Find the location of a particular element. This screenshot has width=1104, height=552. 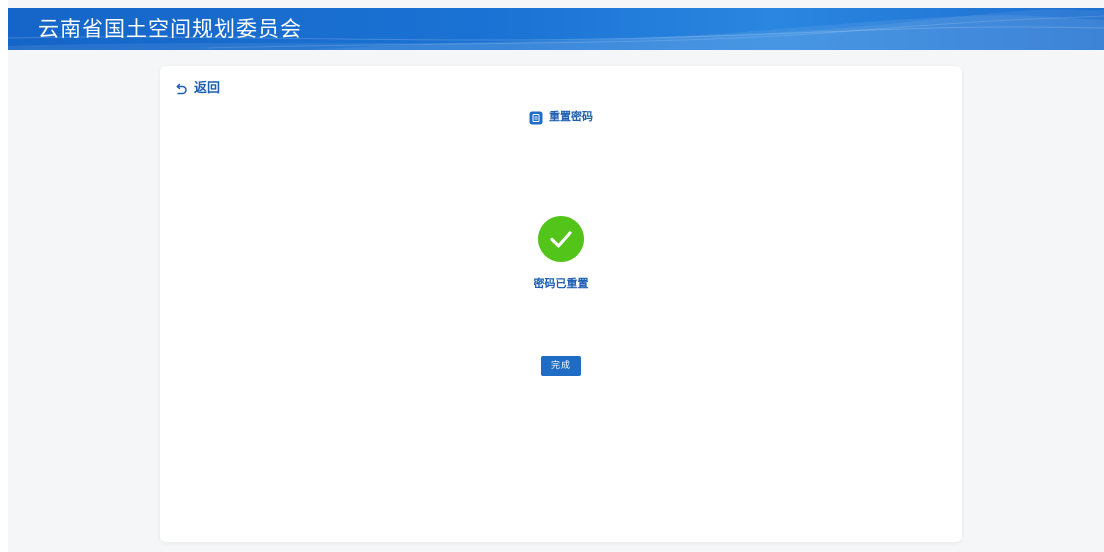

section-title-label: 重置密码 is located at coordinates (571, 116).